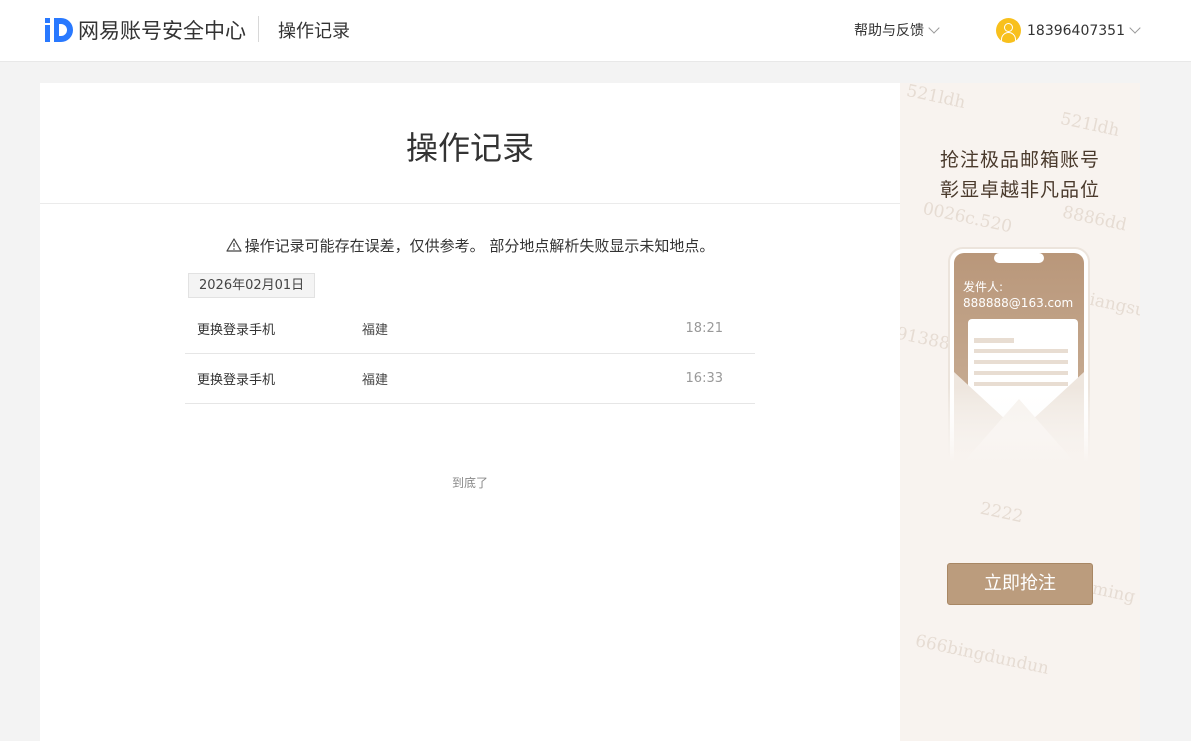 The image size is (1191, 741). I want to click on username: 18396407351, so click(1076, 30).